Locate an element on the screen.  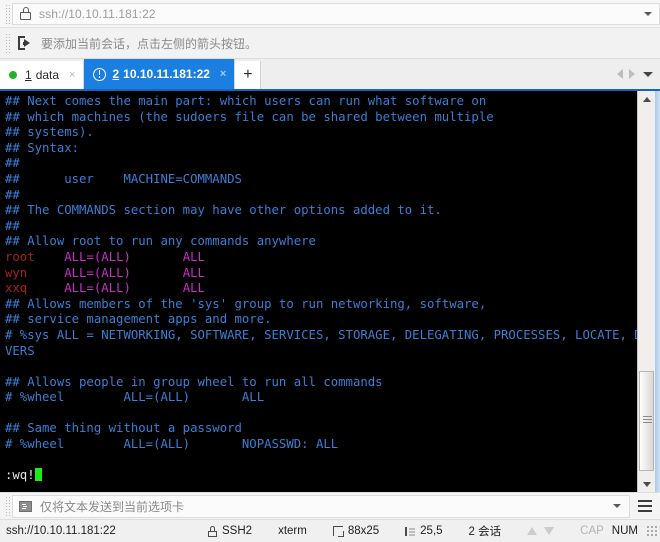
terminal-cursor is located at coordinates (38, 475).